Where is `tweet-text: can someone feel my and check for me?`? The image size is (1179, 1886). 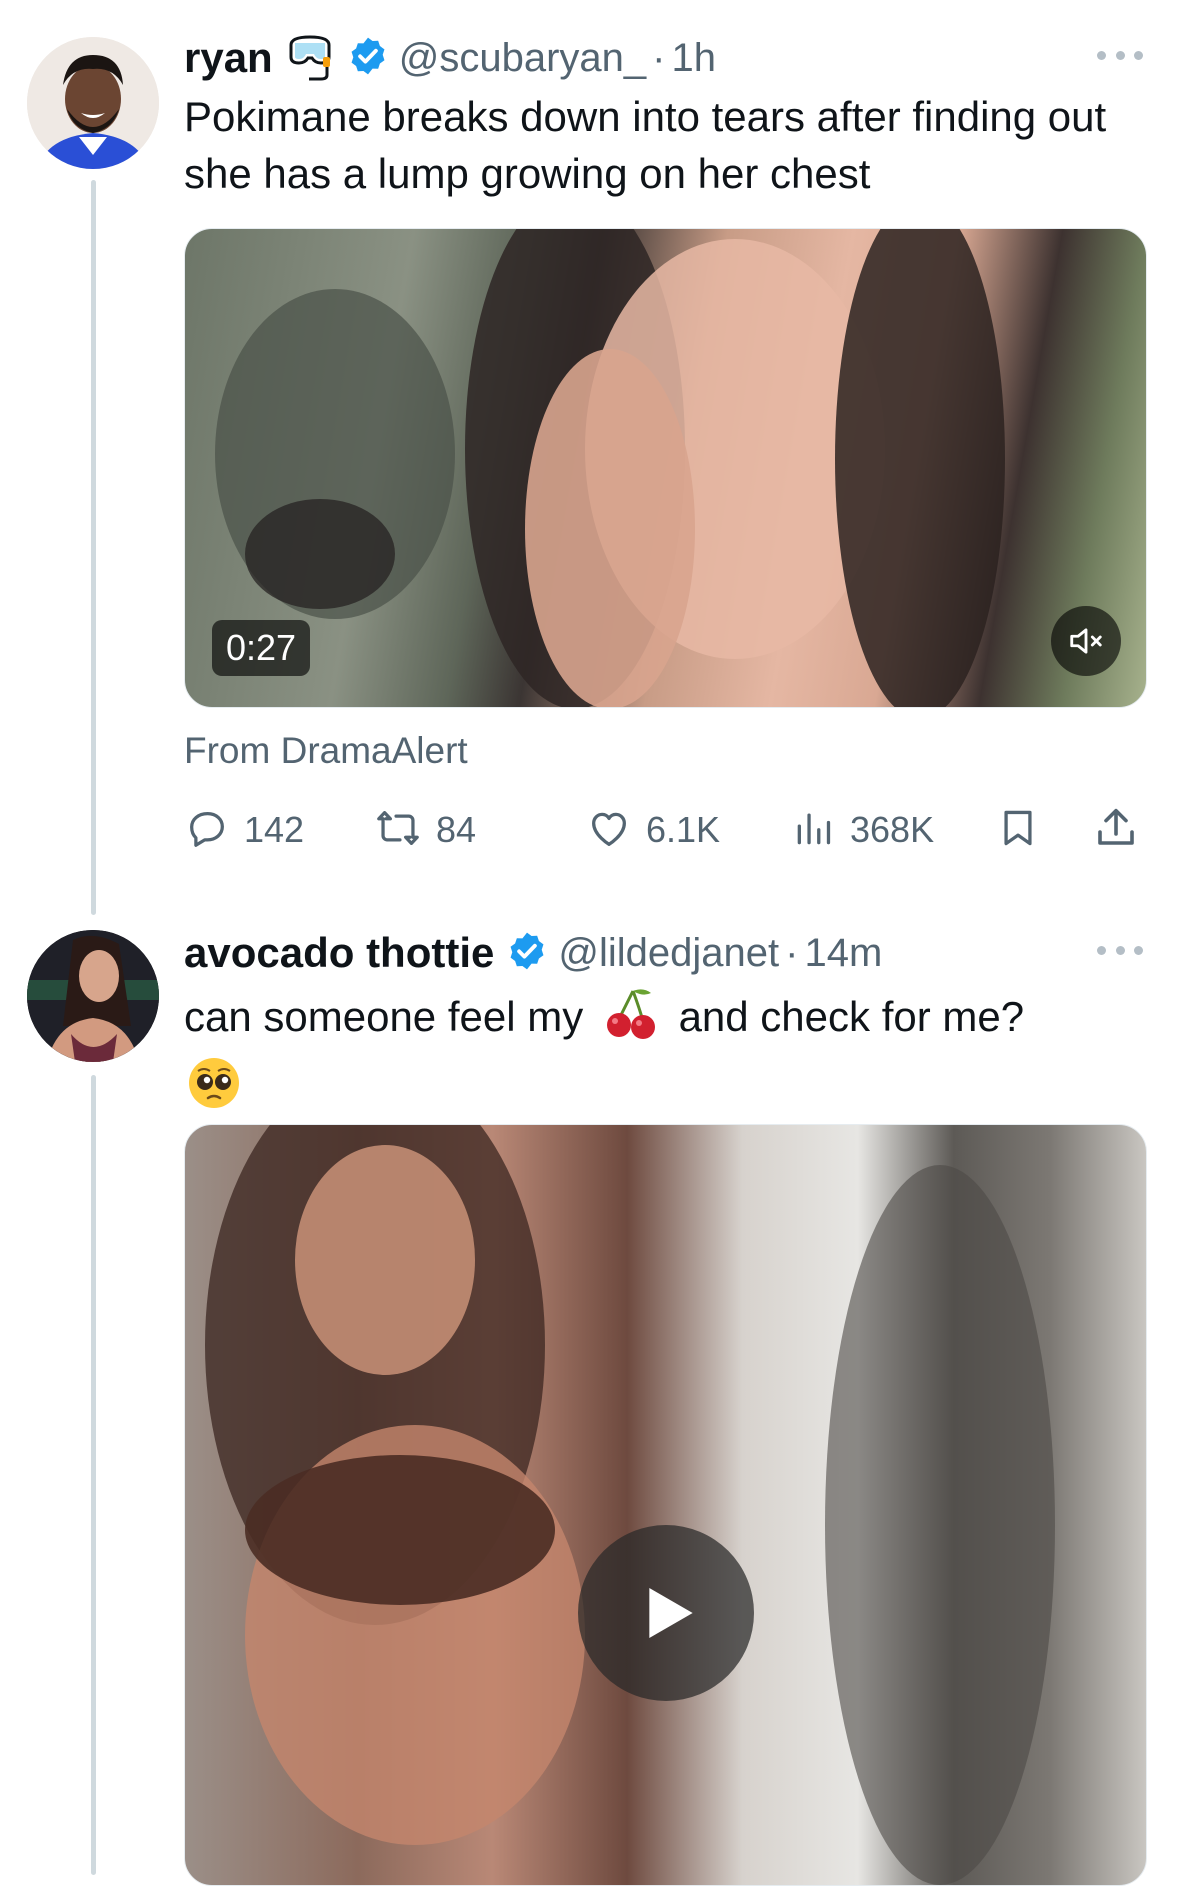 tweet-text: can someone feel my and check for me? is located at coordinates (664, 1055).